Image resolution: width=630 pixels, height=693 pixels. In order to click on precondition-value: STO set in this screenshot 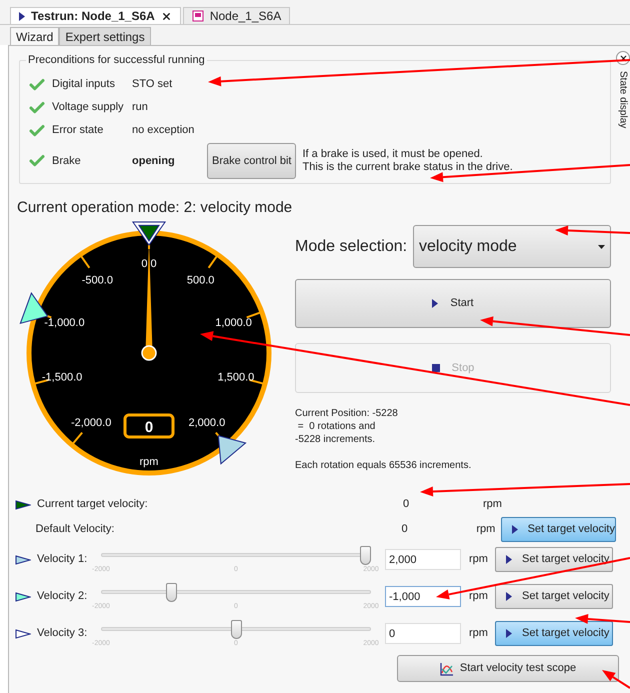, I will do `click(153, 84)`.